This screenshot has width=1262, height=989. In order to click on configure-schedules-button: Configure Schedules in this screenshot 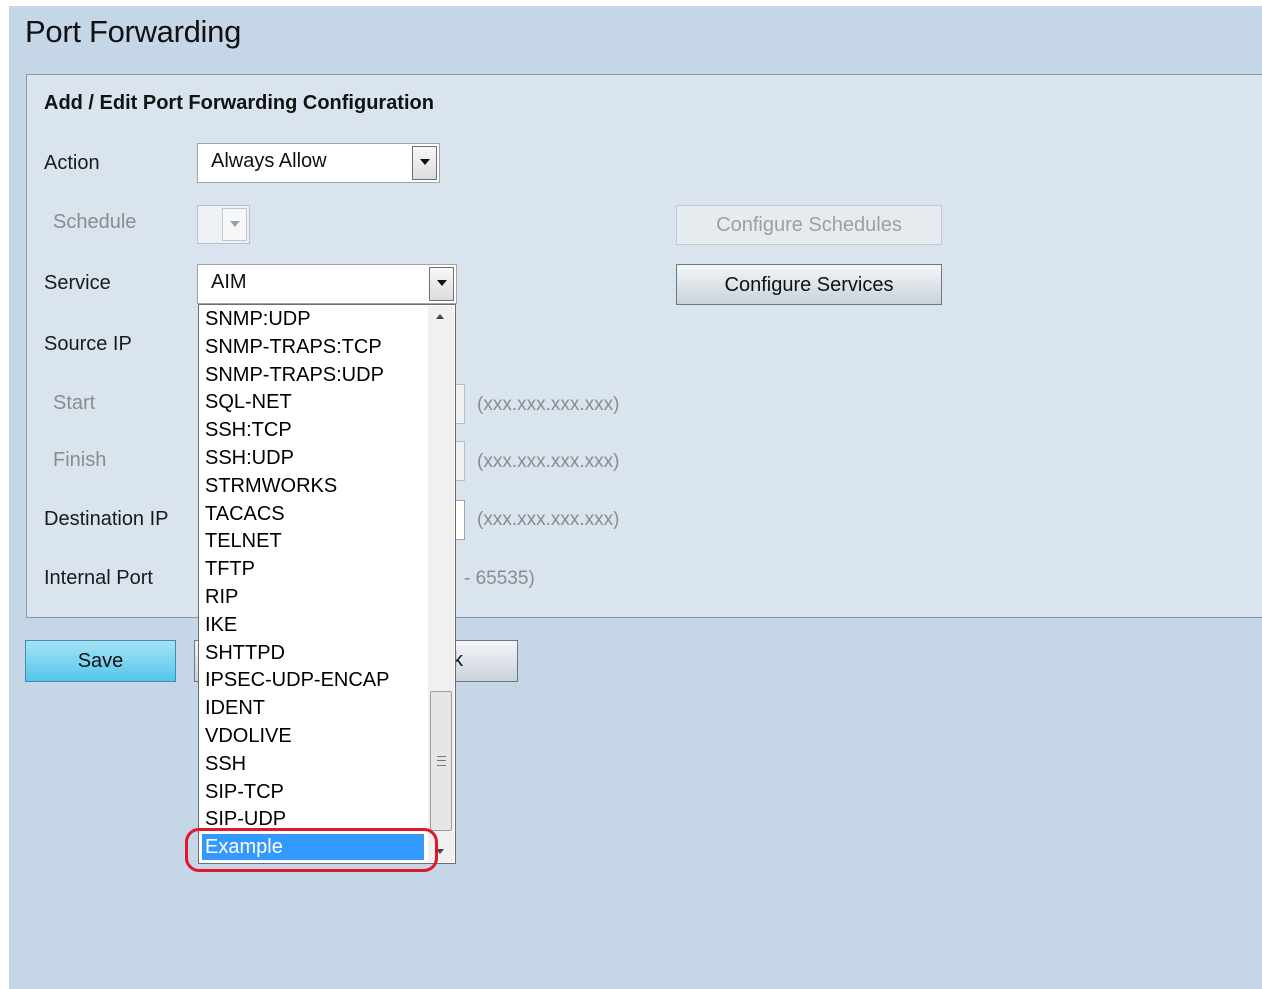, I will do `click(809, 225)`.